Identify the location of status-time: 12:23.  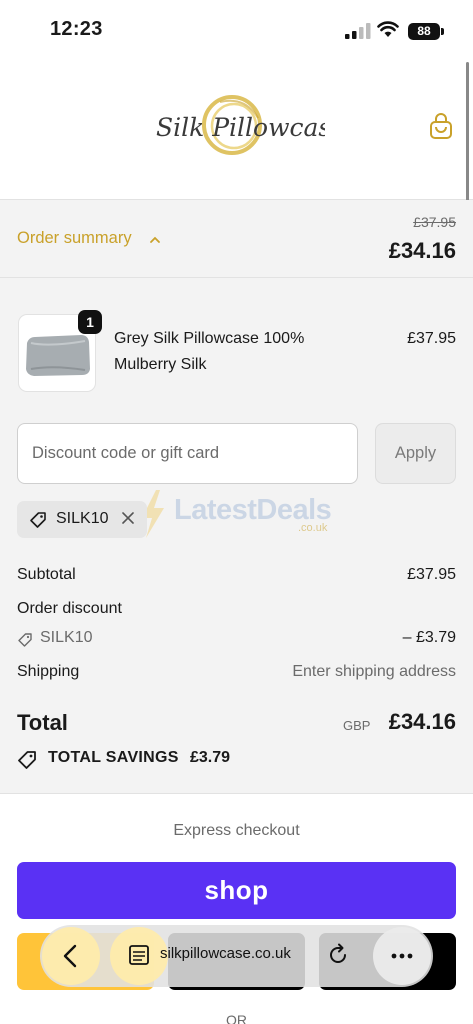
(76, 29).